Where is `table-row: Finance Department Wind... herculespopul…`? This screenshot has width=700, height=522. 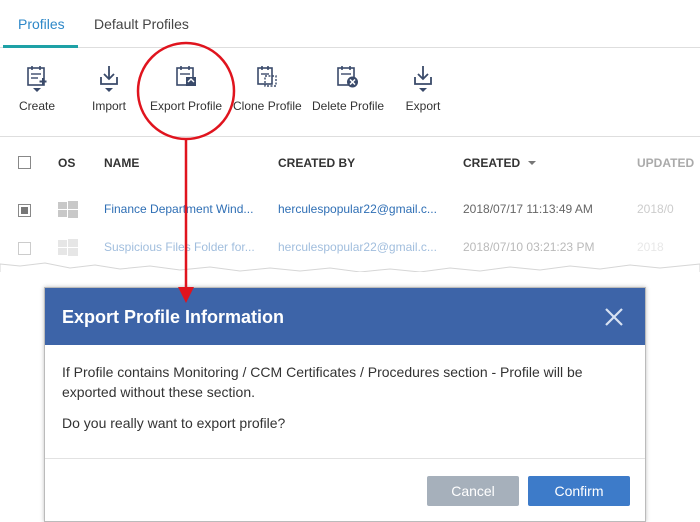 table-row: Finance Department Wind... herculespopul… is located at coordinates (350, 210).